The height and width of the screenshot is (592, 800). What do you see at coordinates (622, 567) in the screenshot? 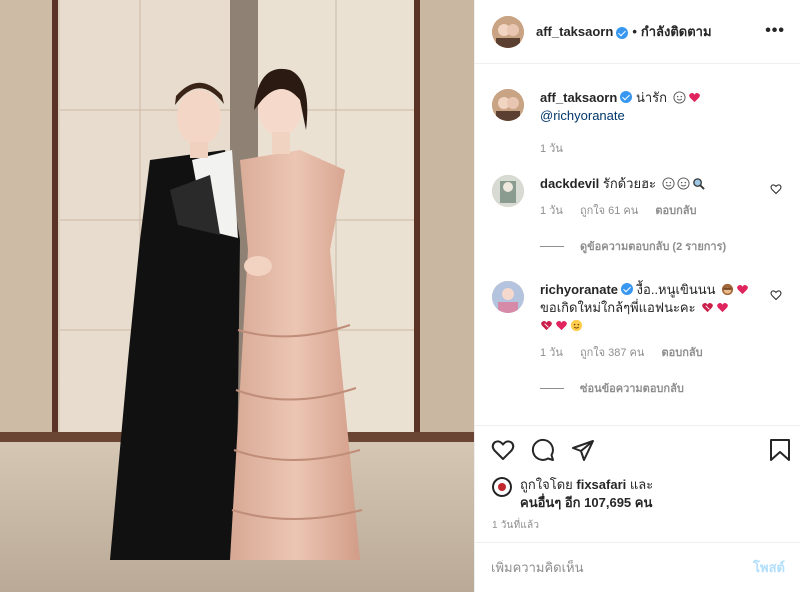
I see `add-comment-input` at bounding box center [622, 567].